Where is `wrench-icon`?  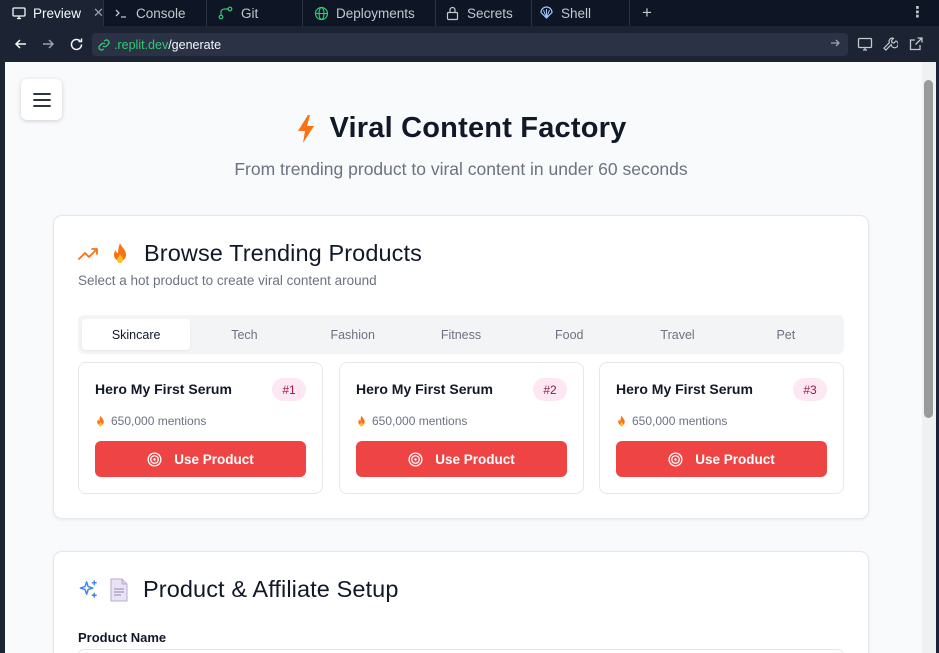
wrench-icon is located at coordinates (890, 44).